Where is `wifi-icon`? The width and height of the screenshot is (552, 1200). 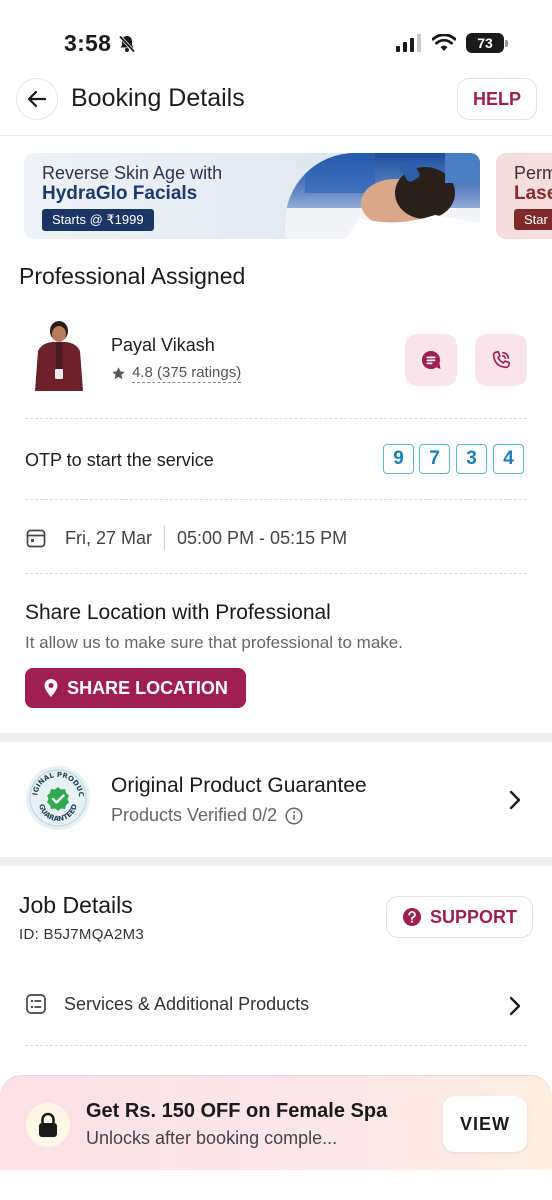 wifi-icon is located at coordinates (444, 42).